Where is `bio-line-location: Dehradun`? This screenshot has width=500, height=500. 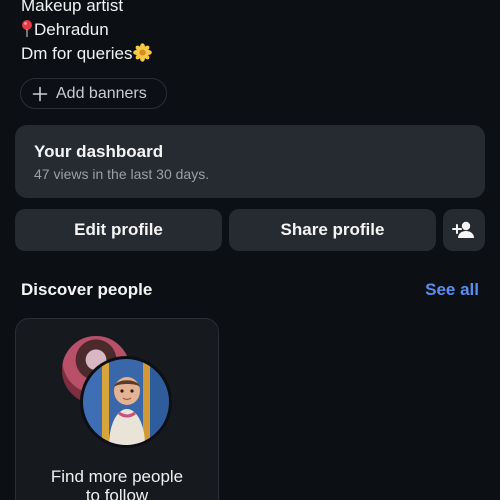 bio-line-location: Dehradun is located at coordinates (86, 30).